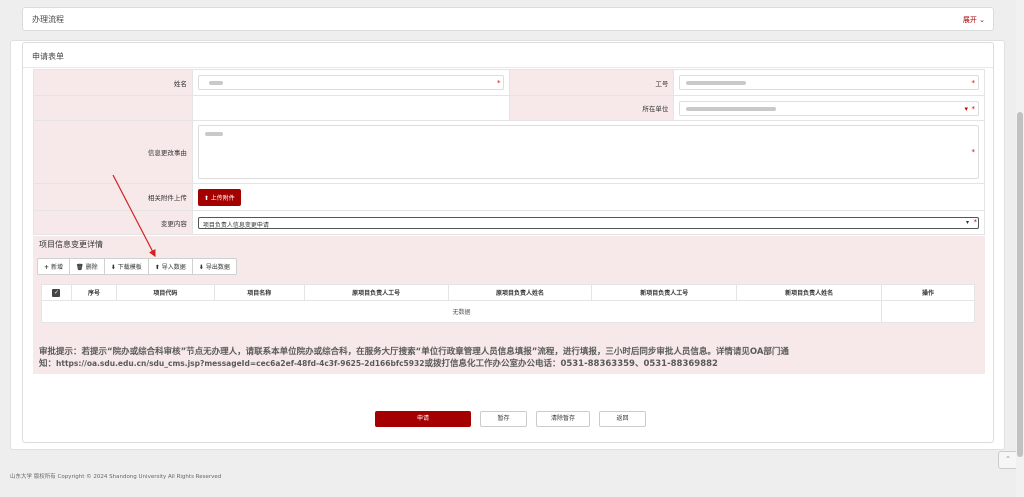 This screenshot has height=497, width=1024. What do you see at coordinates (171, 266) in the screenshot?
I see `import-data-button: ⬆ 导入数据` at bounding box center [171, 266].